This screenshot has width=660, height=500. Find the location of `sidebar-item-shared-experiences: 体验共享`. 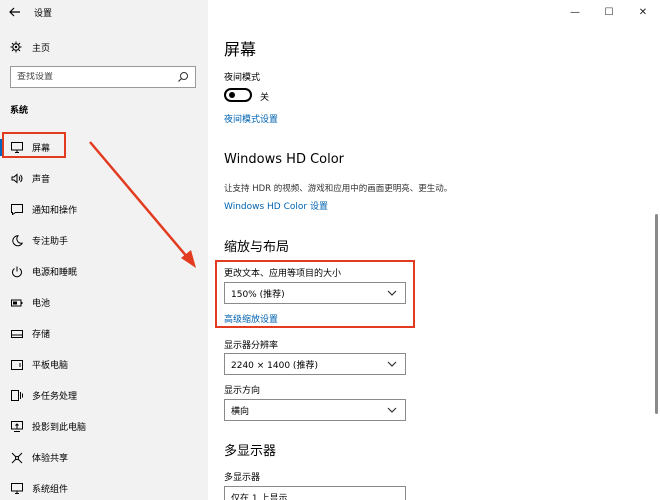

sidebar-item-shared-experiences: 体验共享 is located at coordinates (104, 457).